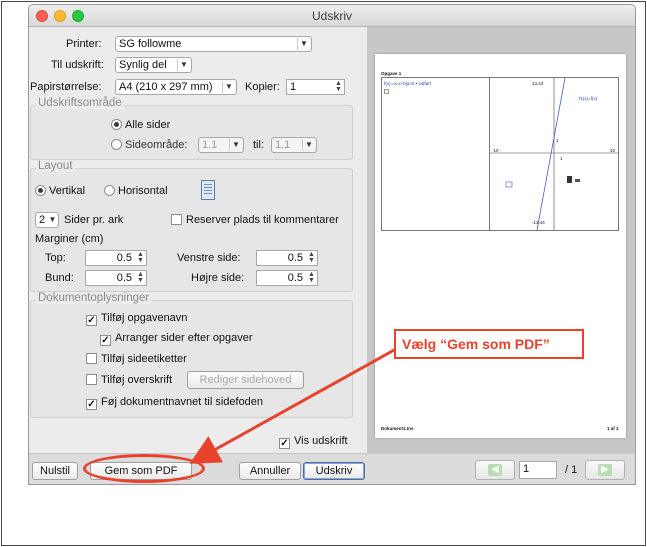  Describe the element at coordinates (489, 344) in the screenshot. I see `annotation-callout: Vælg “Gem som PDF”` at that location.